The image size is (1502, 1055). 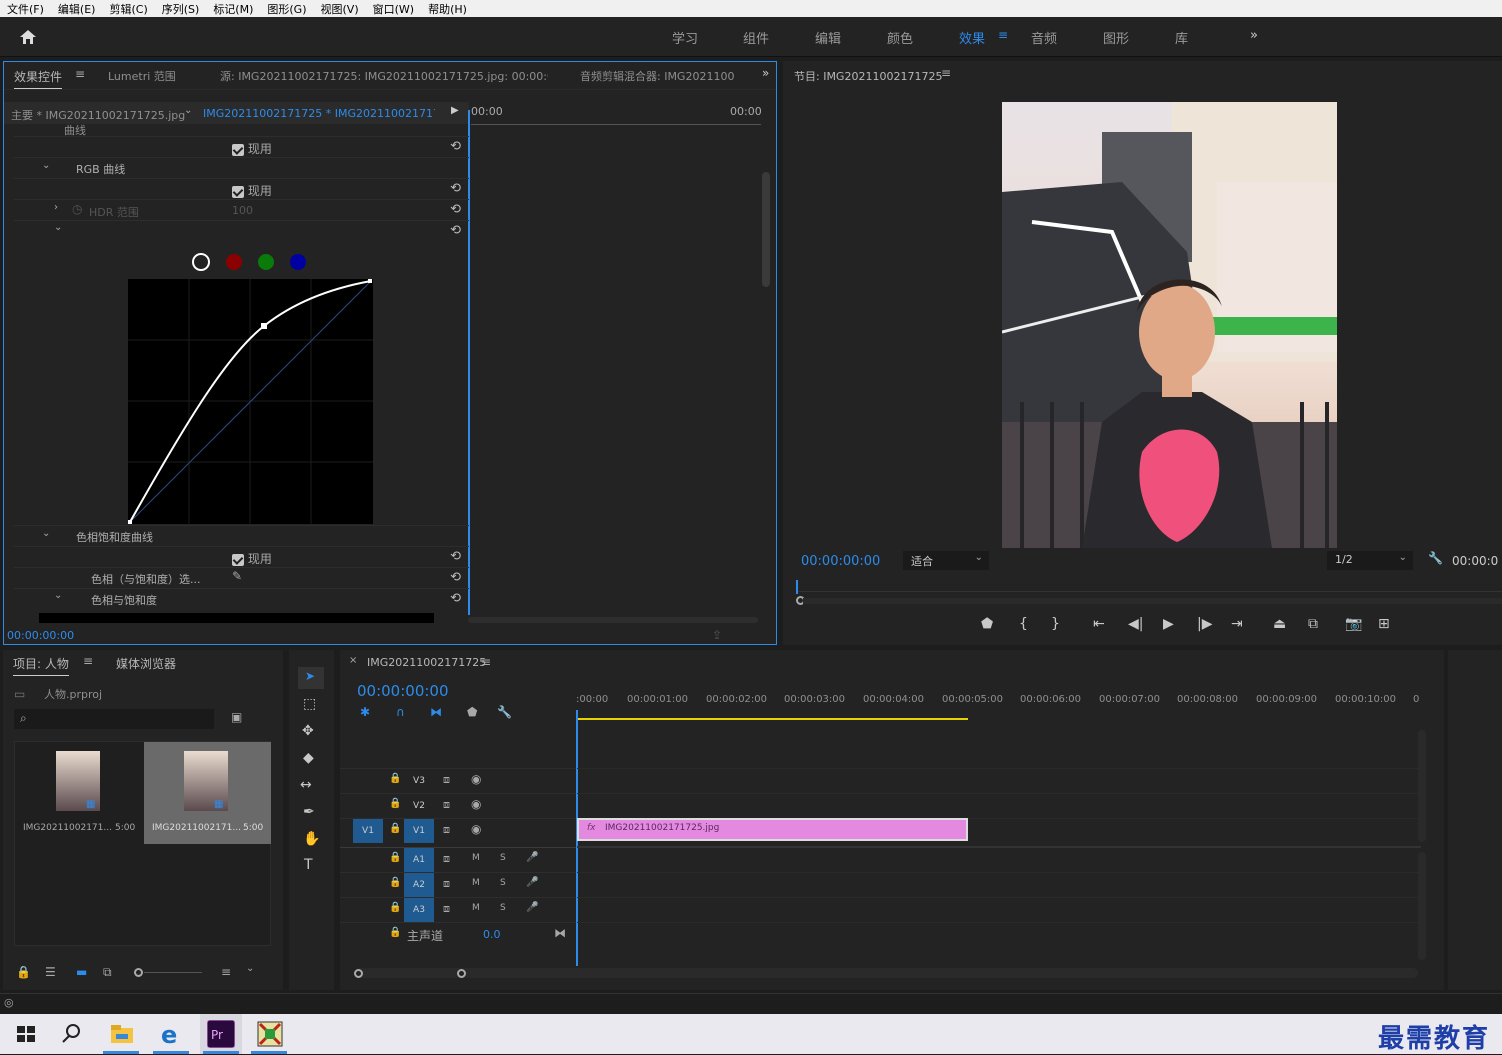 What do you see at coordinates (560, 933) in the screenshot?
I see `in-out-icon: ⧓` at bounding box center [560, 933].